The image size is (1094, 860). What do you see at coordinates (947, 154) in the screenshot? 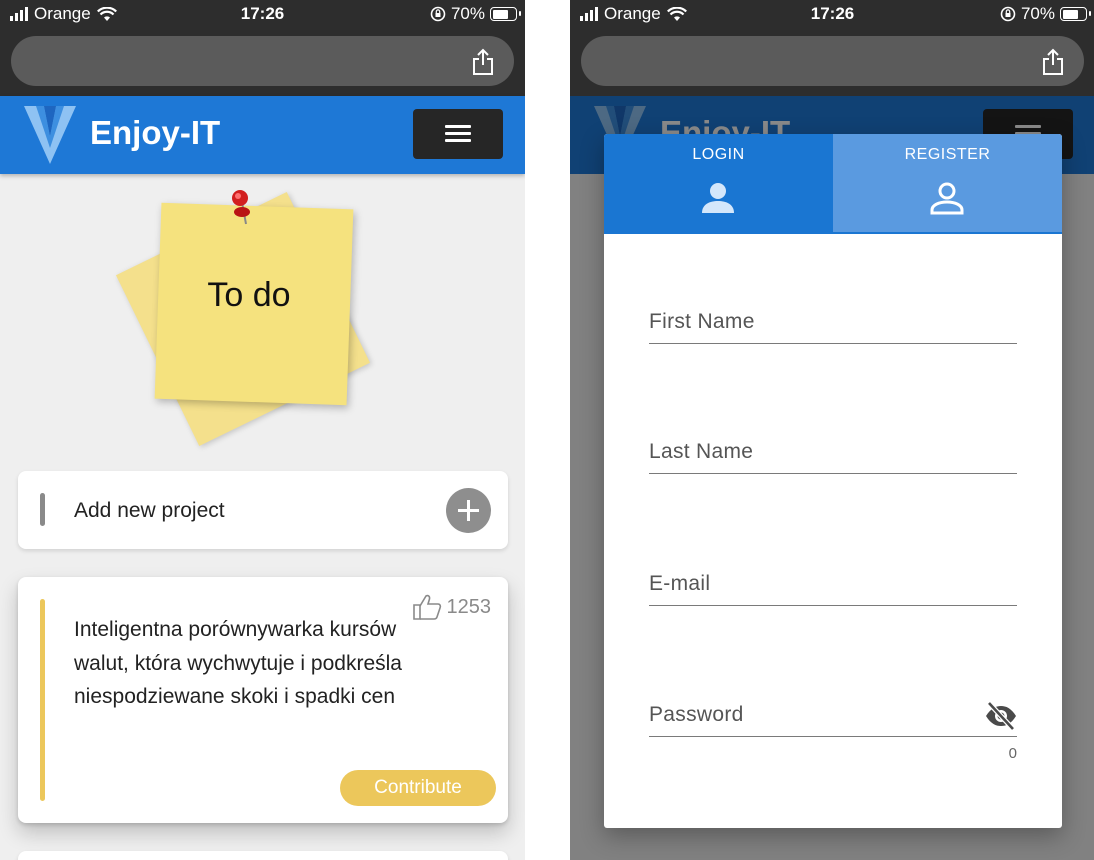
I see `tab-register-label: REGISTER` at bounding box center [947, 154].